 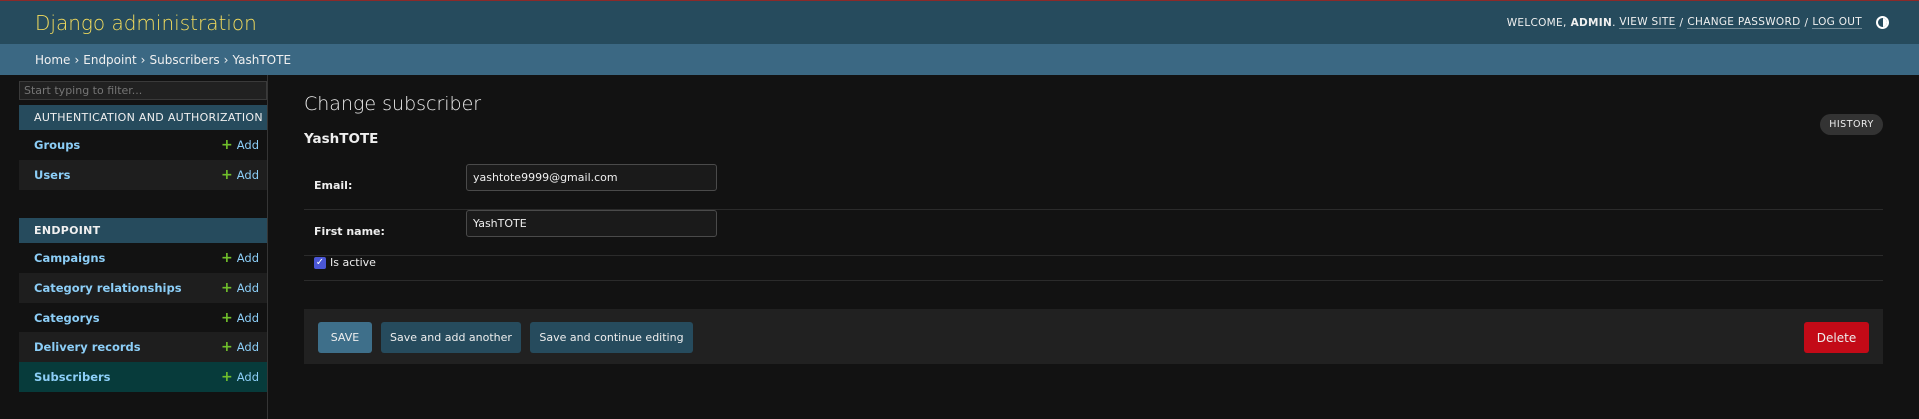 I want to click on sidebar-item-category-relationships: Category relationships + Add, so click(x=143, y=288).